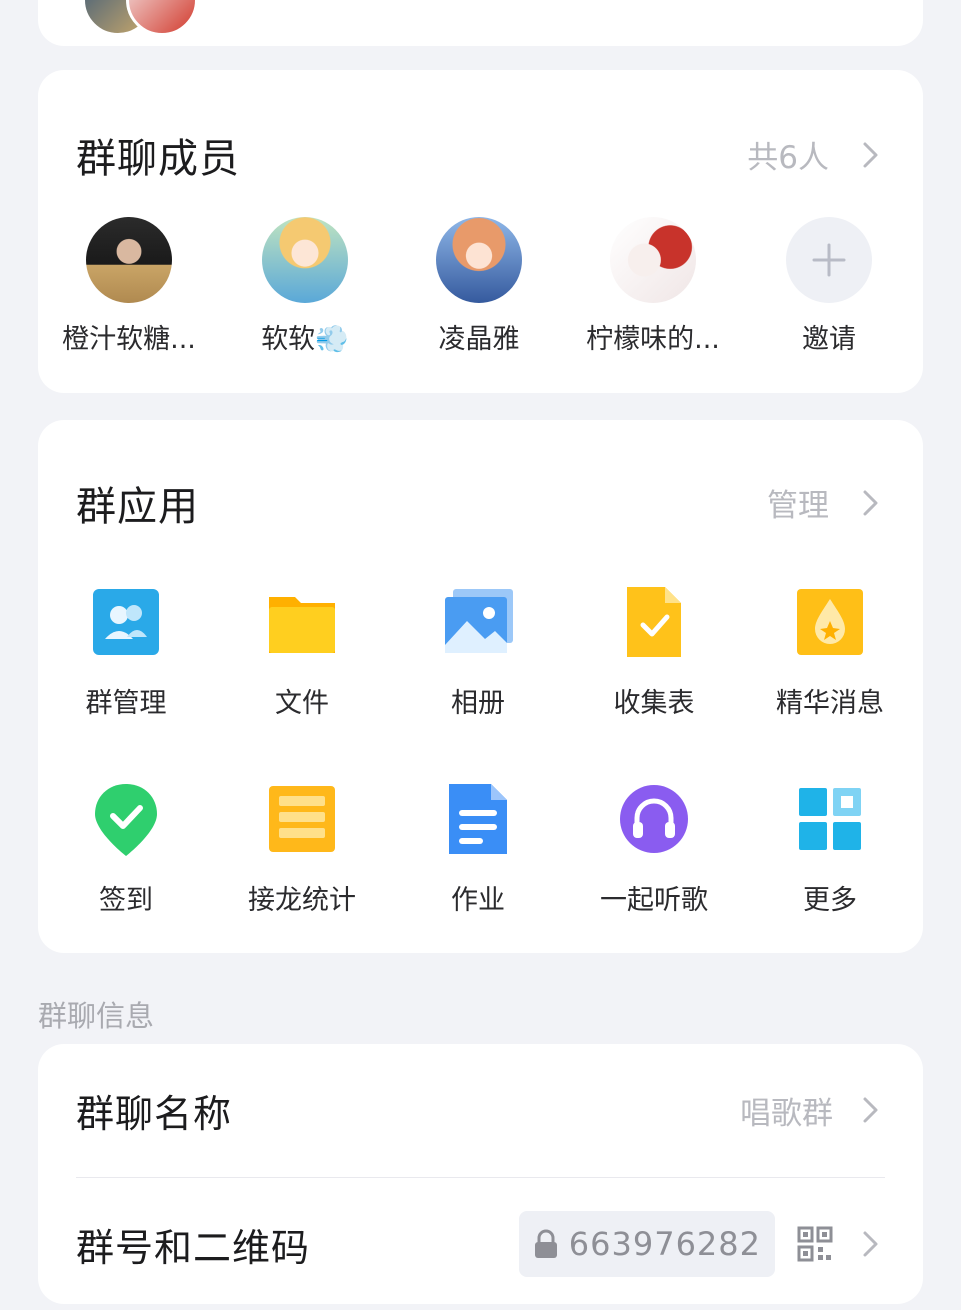 This screenshot has width=961, height=1310. Describe the element at coordinates (126, 622) in the screenshot. I see `group-manage-icon` at that location.